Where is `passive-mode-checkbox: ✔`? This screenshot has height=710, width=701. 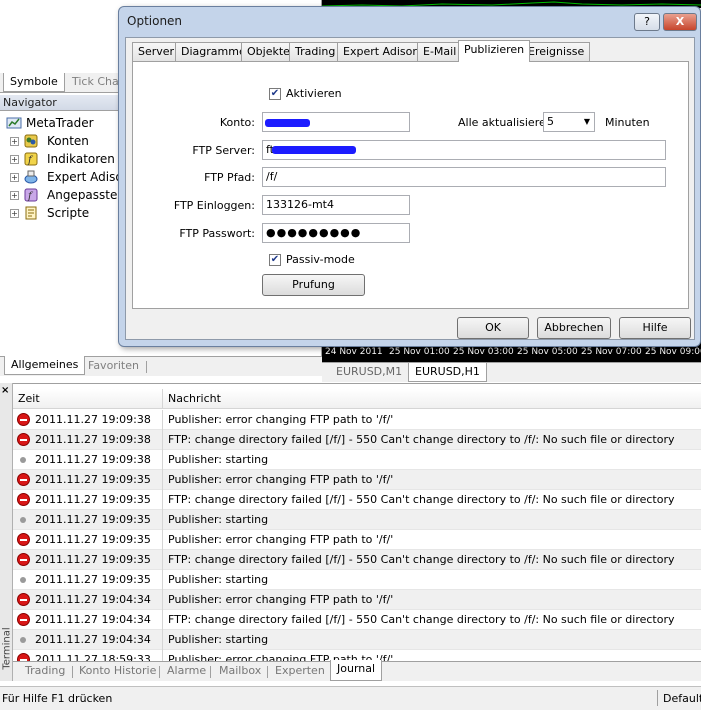
passive-mode-checkbox: ✔ is located at coordinates (275, 260).